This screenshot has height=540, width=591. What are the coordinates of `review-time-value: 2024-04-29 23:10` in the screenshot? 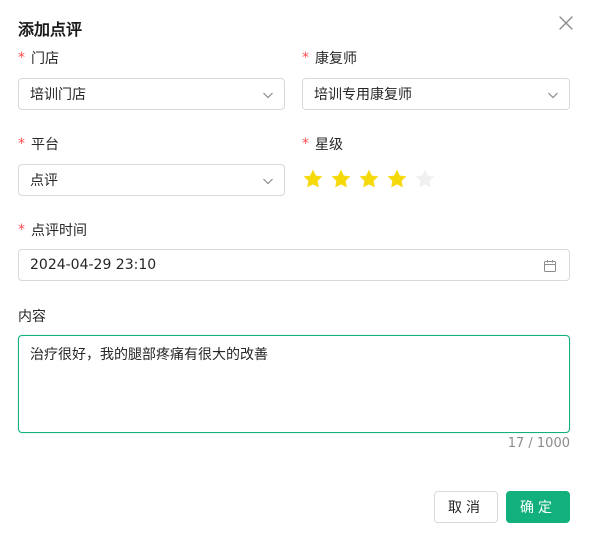 It's located at (93, 265).